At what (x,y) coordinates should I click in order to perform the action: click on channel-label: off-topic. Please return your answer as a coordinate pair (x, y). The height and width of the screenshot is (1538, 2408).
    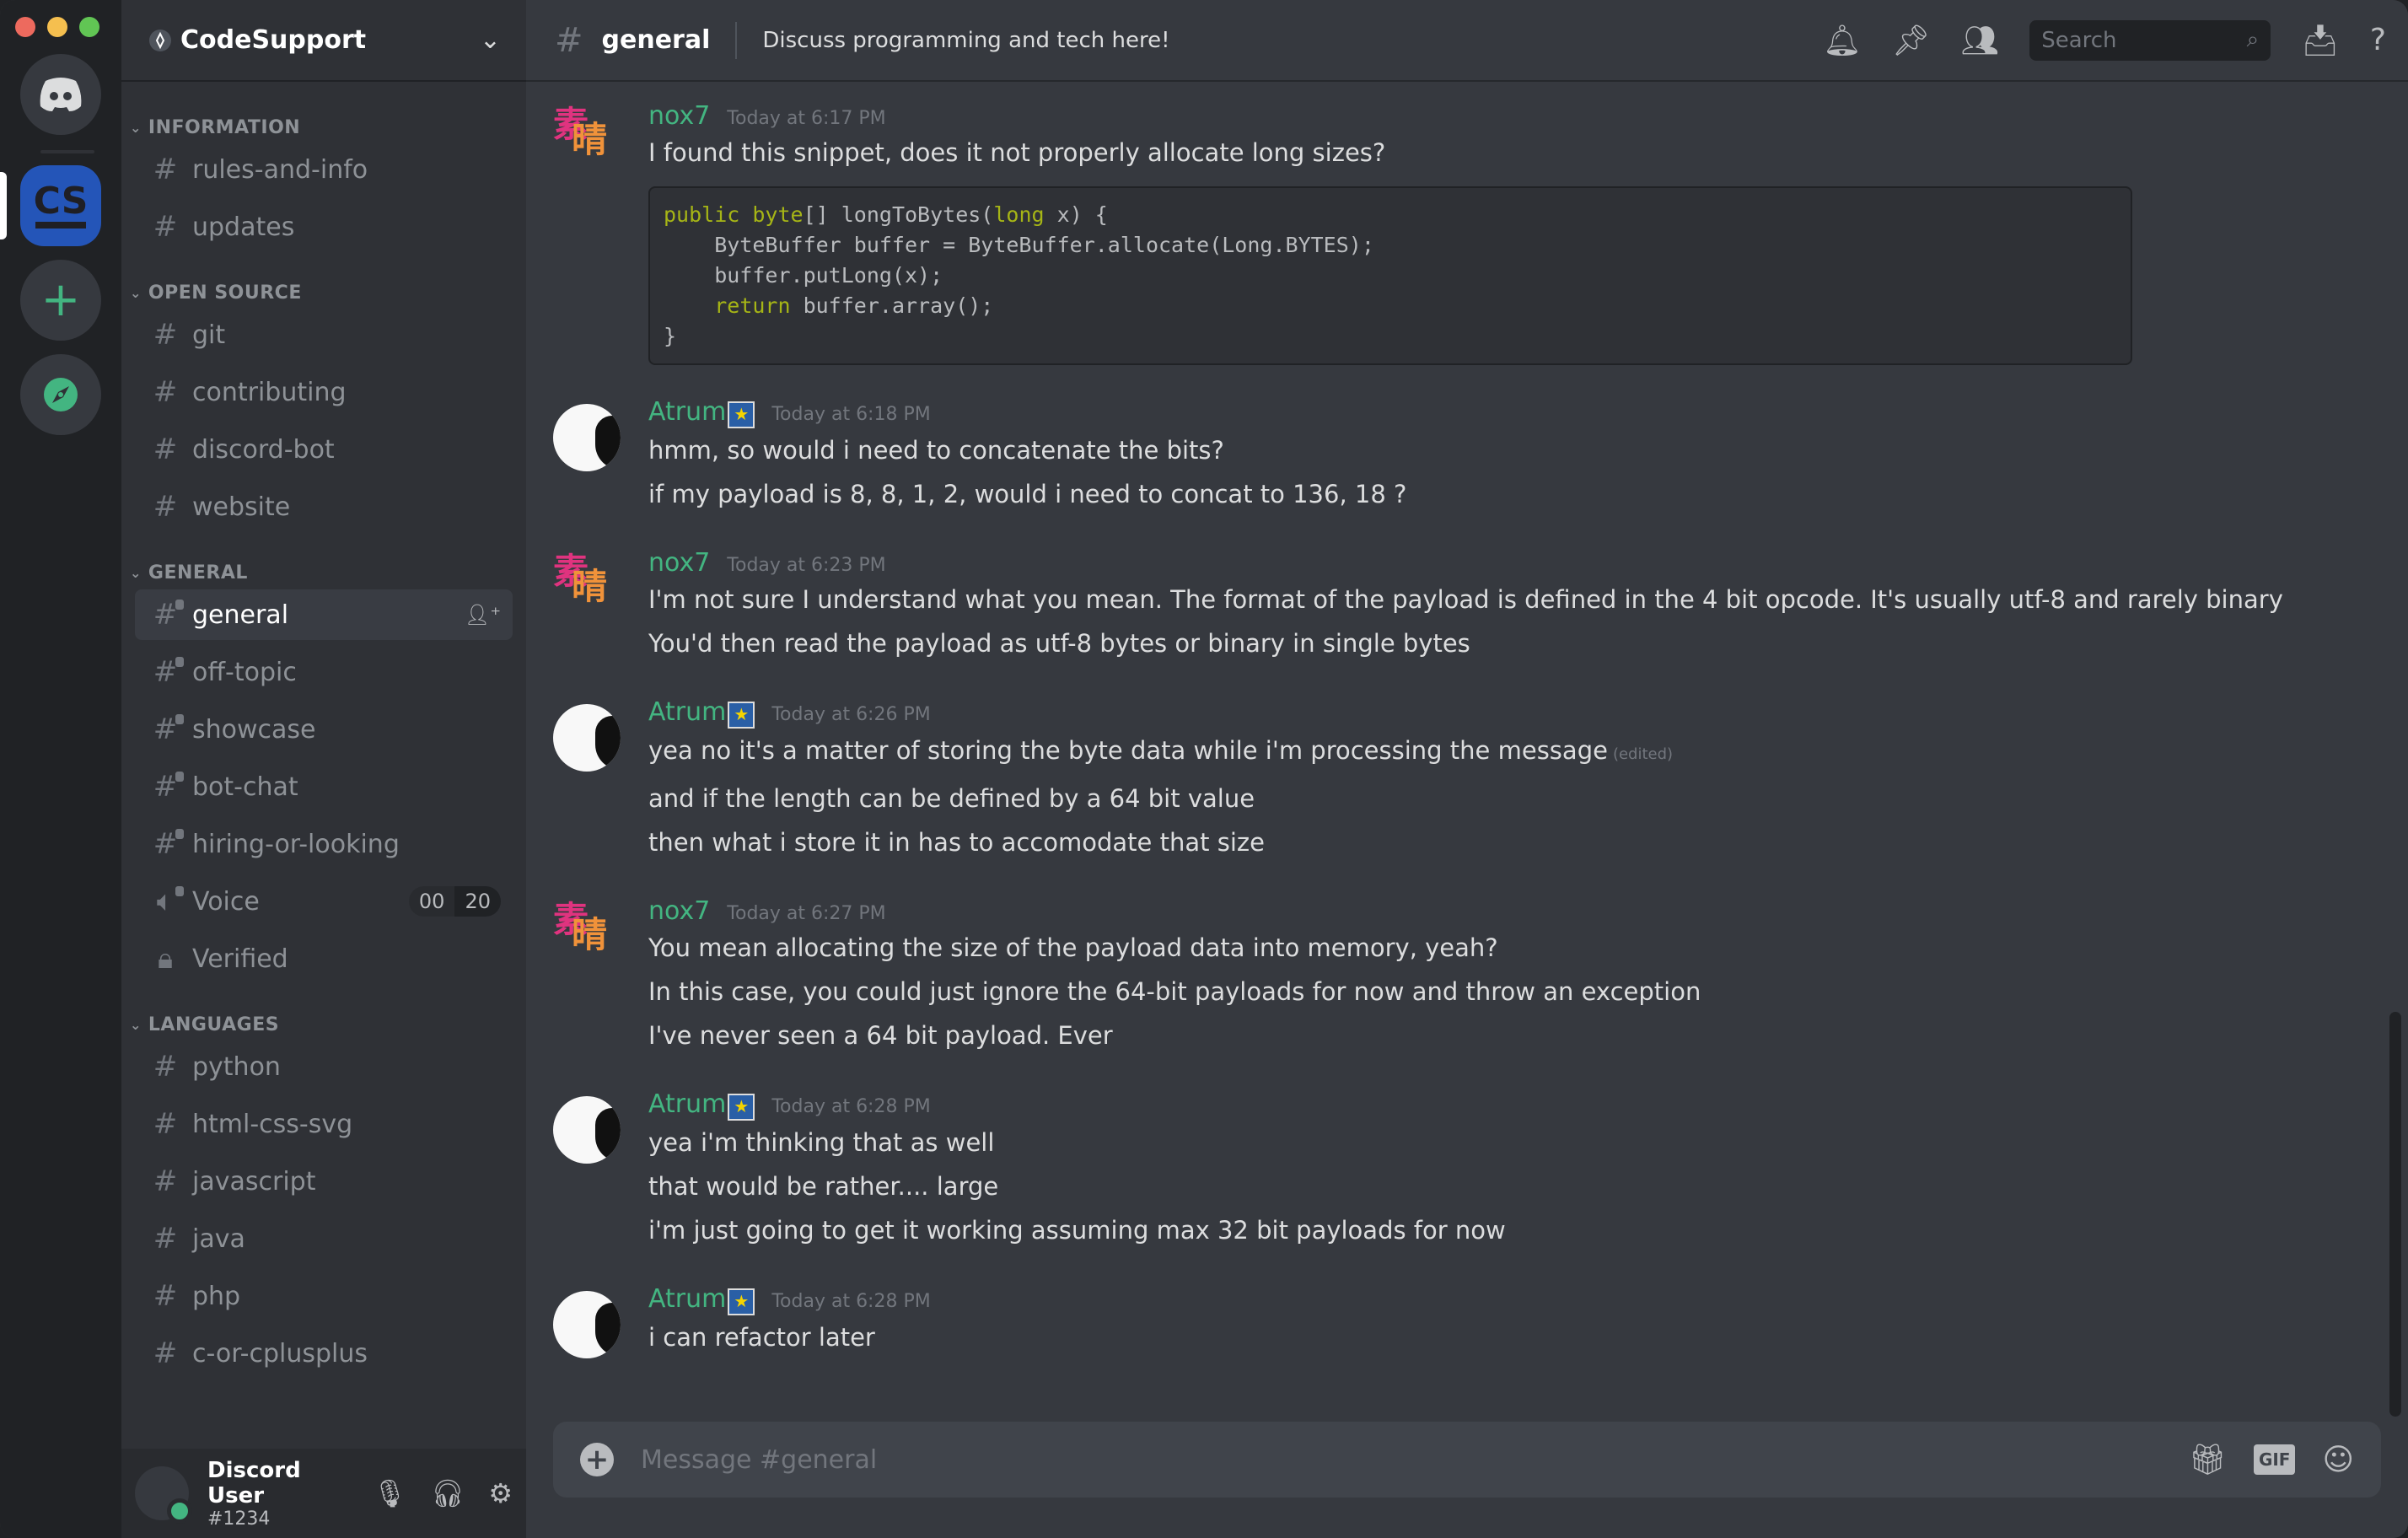
    Looking at the image, I should click on (244, 672).